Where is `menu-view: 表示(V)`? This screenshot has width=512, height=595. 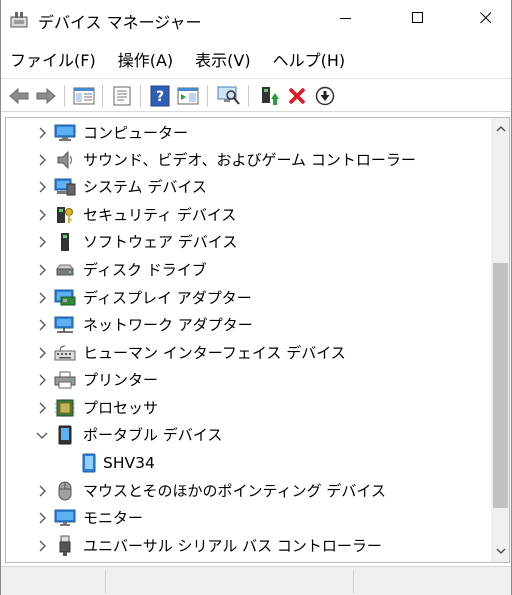 menu-view: 表示(V) is located at coordinates (222, 59).